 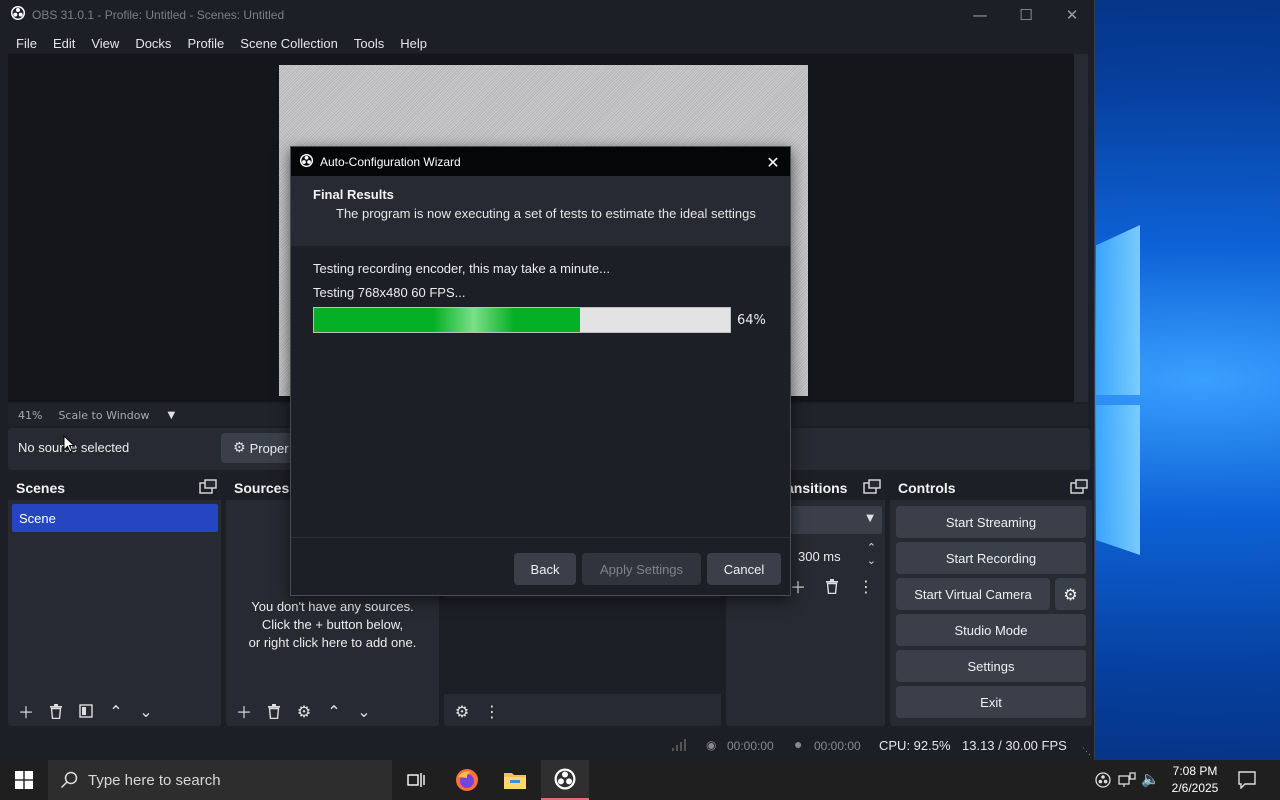 I want to click on gear-icon: ⚙, so click(x=304, y=711).